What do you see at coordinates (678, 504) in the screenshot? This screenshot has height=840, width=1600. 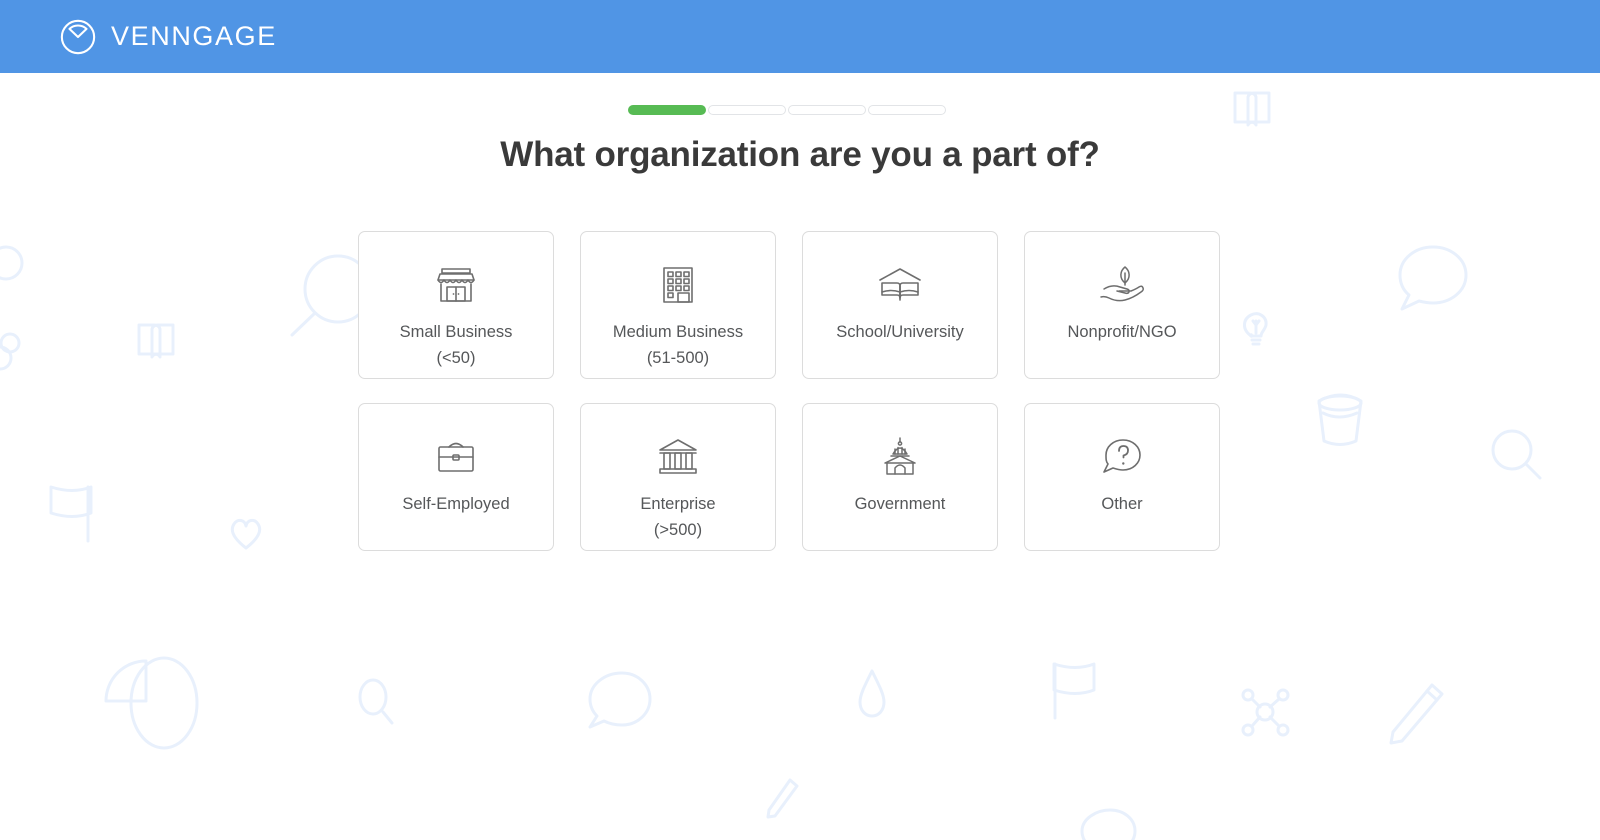 I see `option-label: Enterprise` at bounding box center [678, 504].